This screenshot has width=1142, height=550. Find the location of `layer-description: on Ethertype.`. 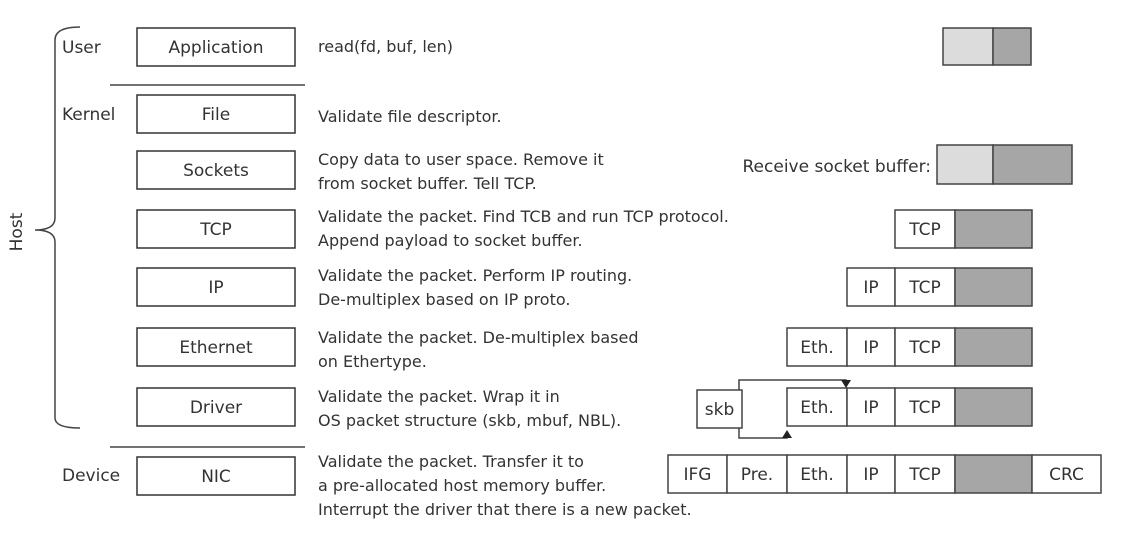

layer-description: on Ethertype. is located at coordinates (372, 361).